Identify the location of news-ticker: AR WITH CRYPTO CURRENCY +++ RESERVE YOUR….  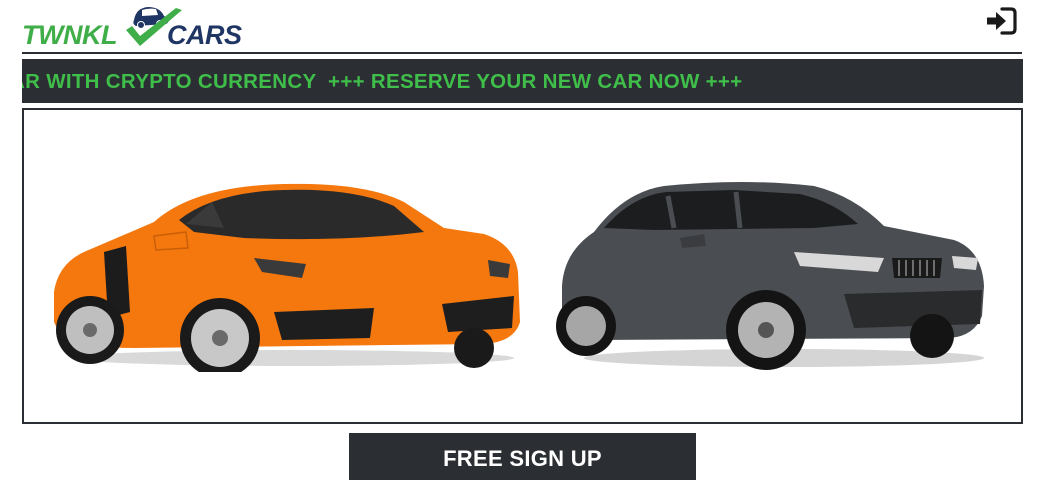
(522, 81).